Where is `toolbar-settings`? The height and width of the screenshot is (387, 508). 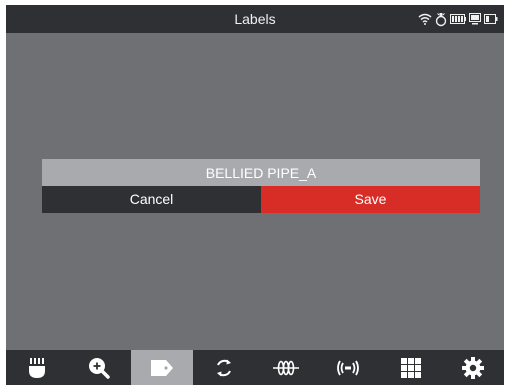 toolbar-settings is located at coordinates (473, 367).